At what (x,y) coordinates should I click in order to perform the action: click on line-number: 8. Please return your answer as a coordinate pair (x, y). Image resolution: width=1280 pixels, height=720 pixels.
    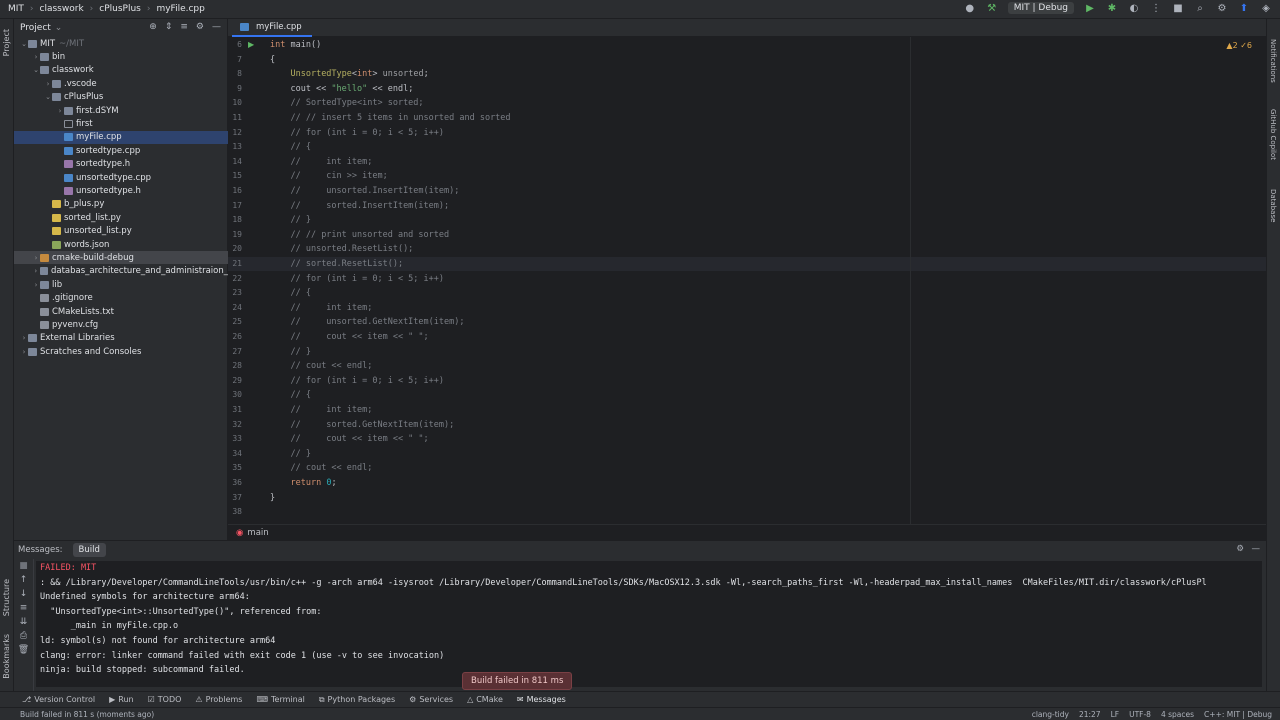
    Looking at the image, I should click on (235, 73).